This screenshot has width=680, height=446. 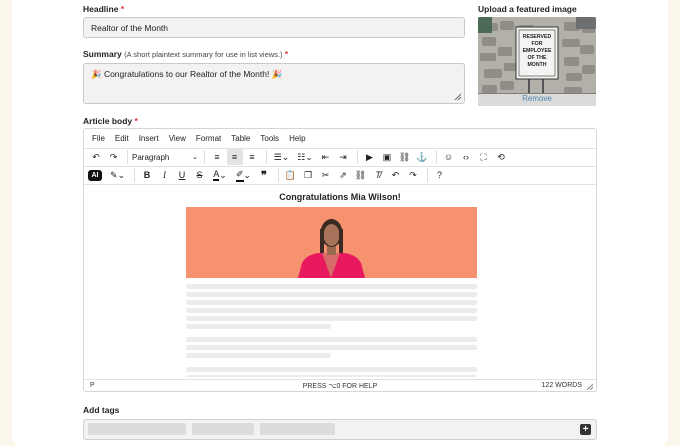 What do you see at coordinates (291, 175) in the screenshot?
I see `paste-icon: 📋` at bounding box center [291, 175].